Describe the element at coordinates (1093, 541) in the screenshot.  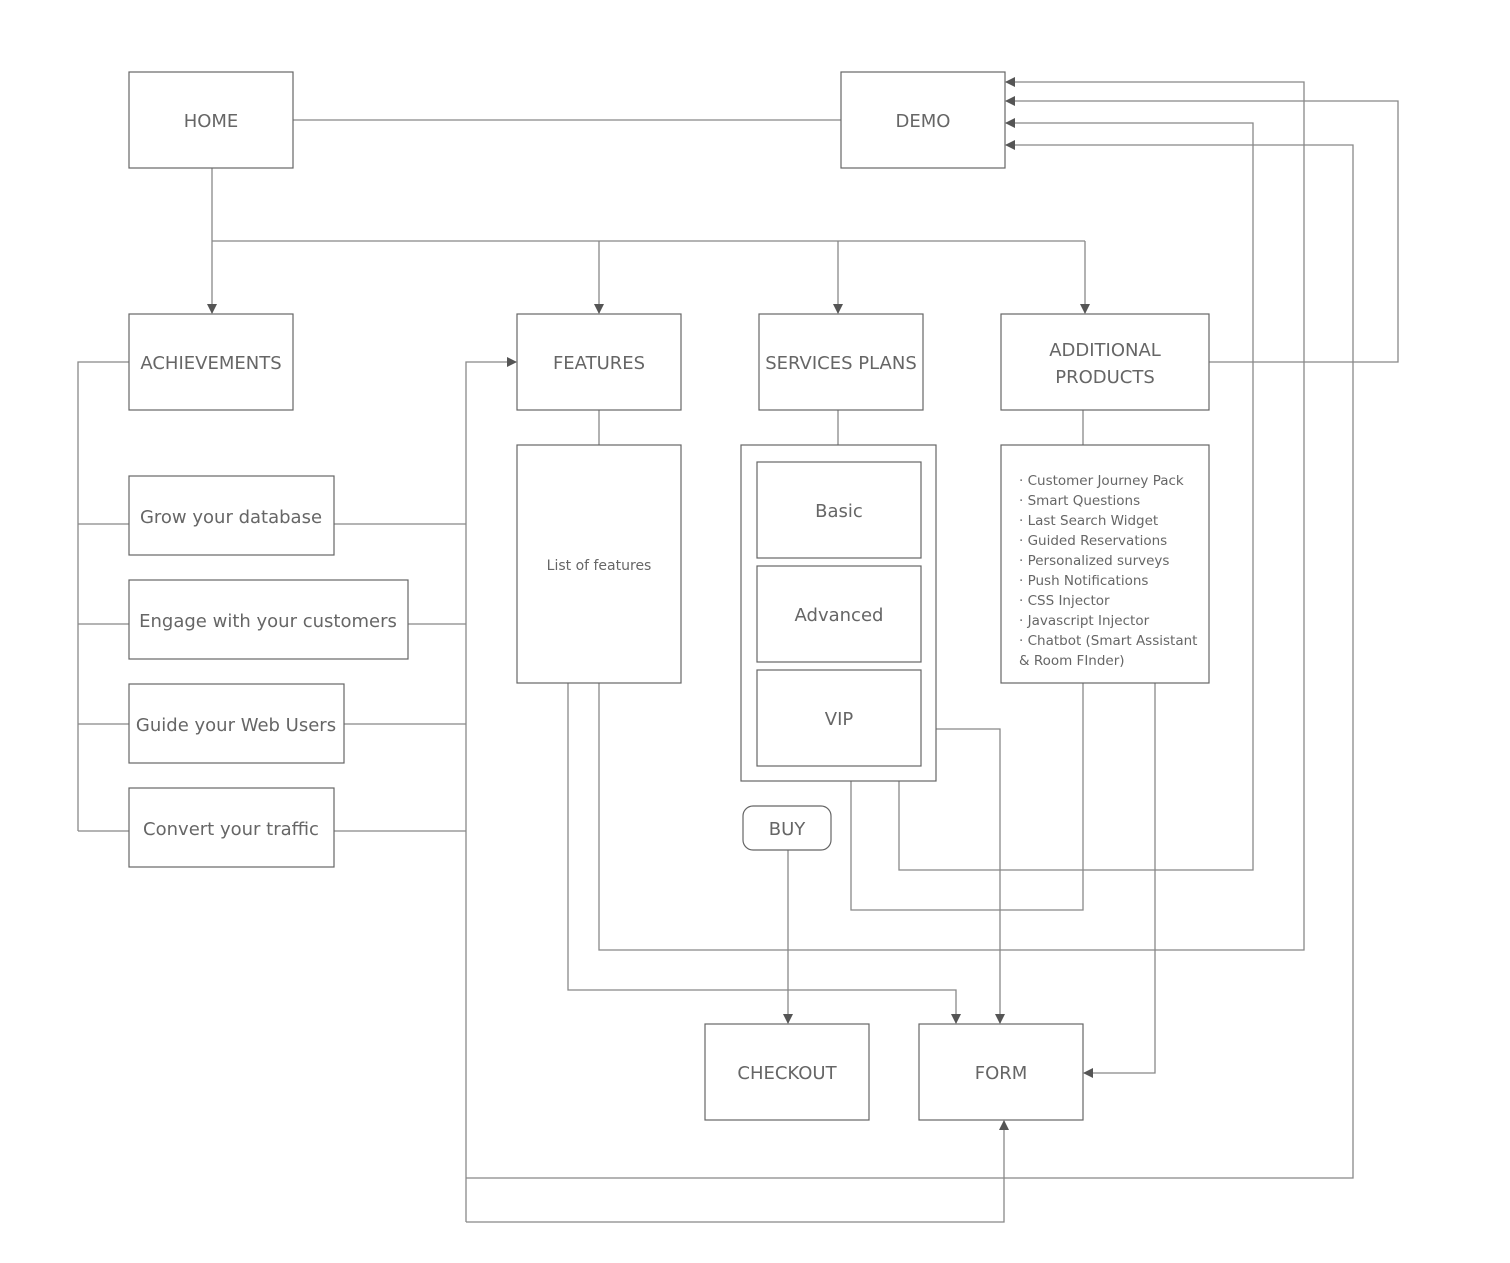
I see `list-item: · Guided Reservations` at that location.